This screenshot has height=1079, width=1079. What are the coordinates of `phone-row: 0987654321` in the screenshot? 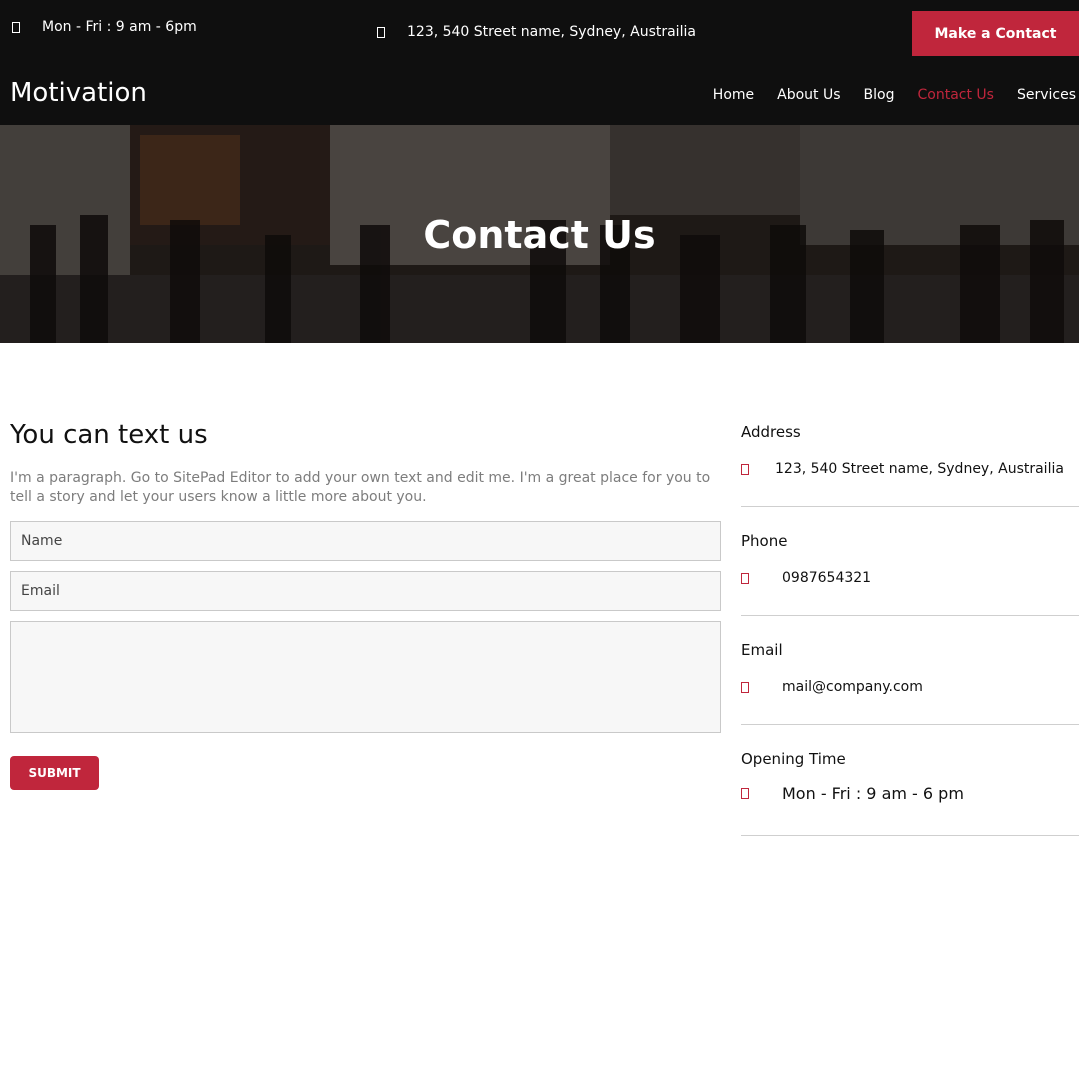 It's located at (806, 578).